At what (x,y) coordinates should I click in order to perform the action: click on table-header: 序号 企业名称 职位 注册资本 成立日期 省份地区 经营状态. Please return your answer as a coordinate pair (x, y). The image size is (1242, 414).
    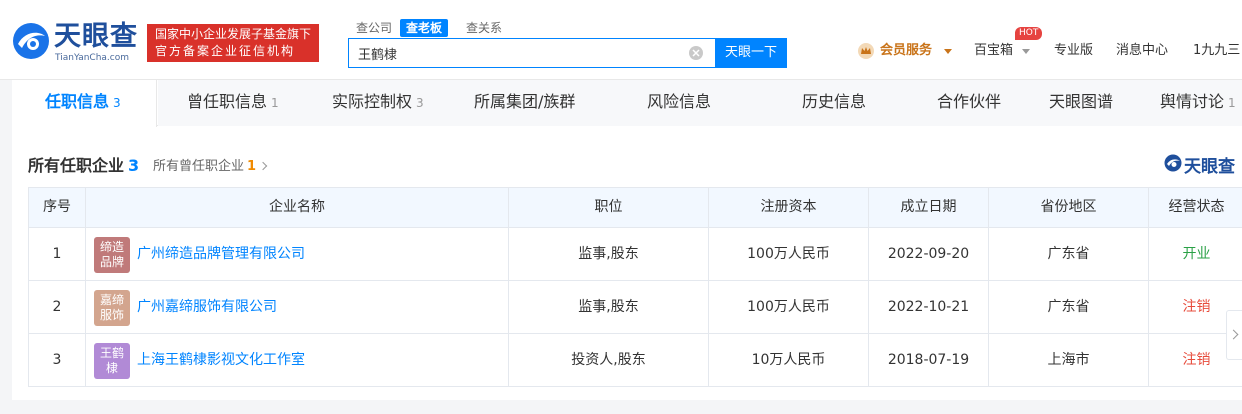
    Looking at the image, I should click on (635, 208).